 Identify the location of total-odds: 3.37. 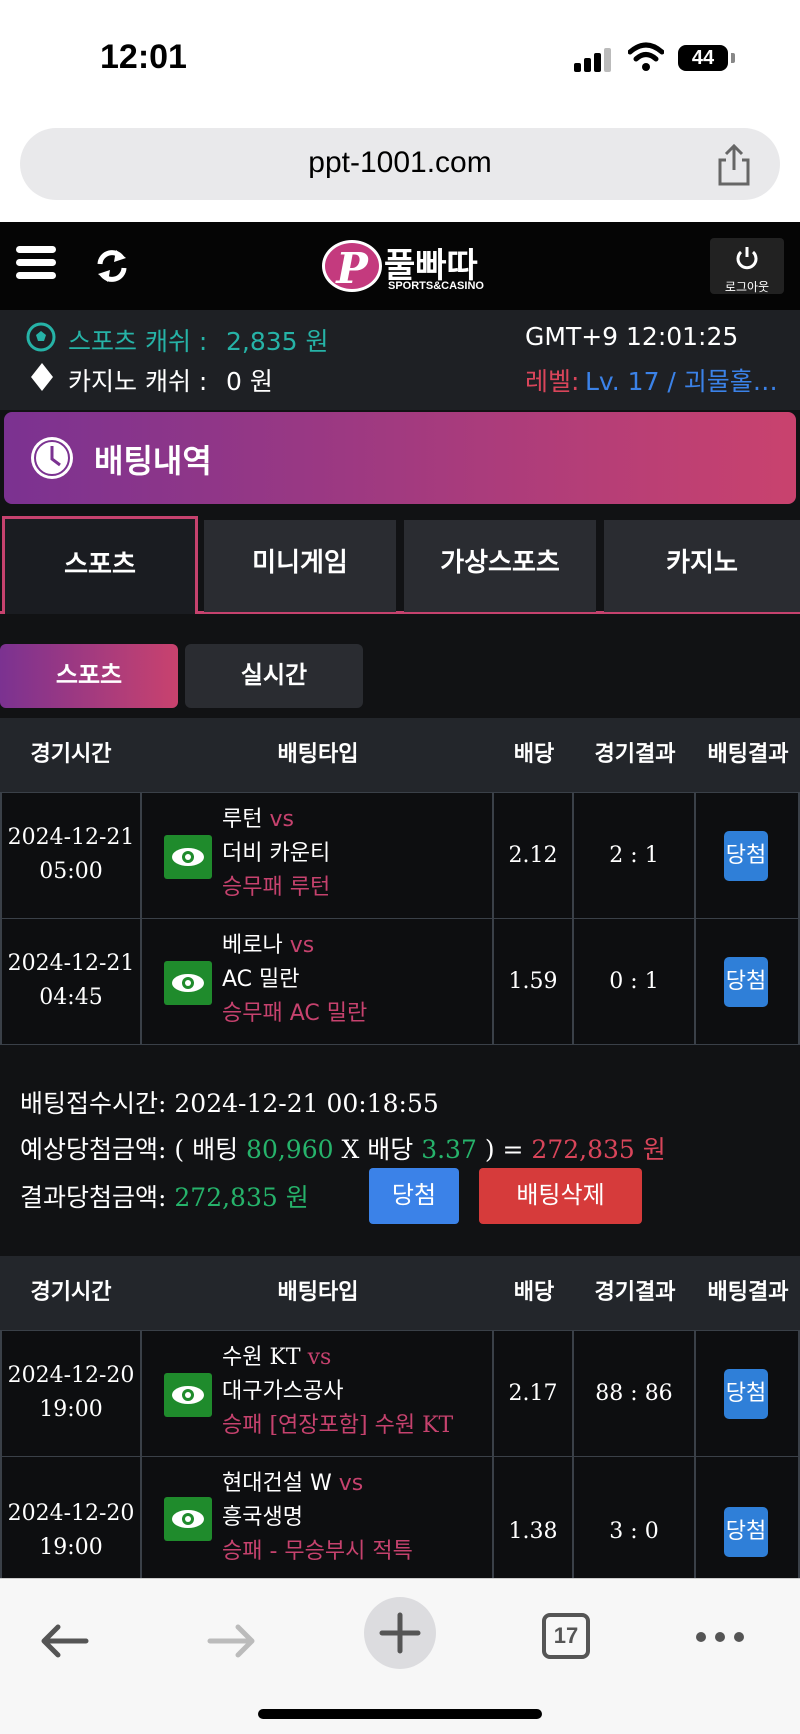
(449, 1149).